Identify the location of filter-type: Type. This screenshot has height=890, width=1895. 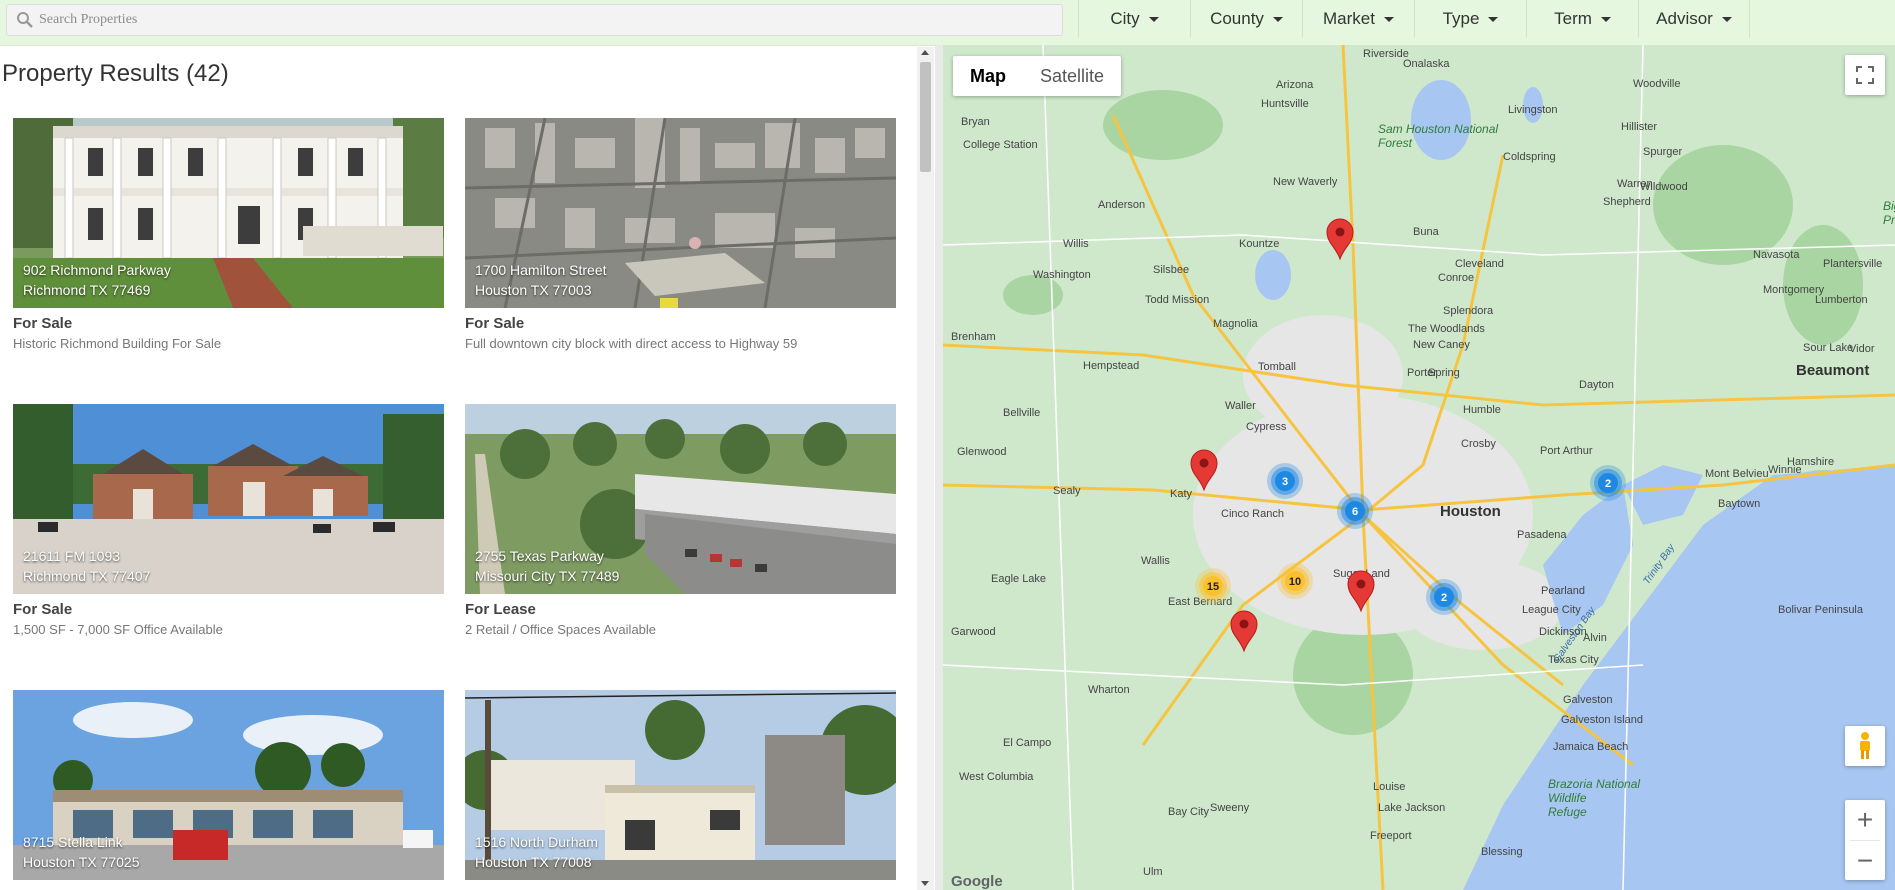
(1470, 19).